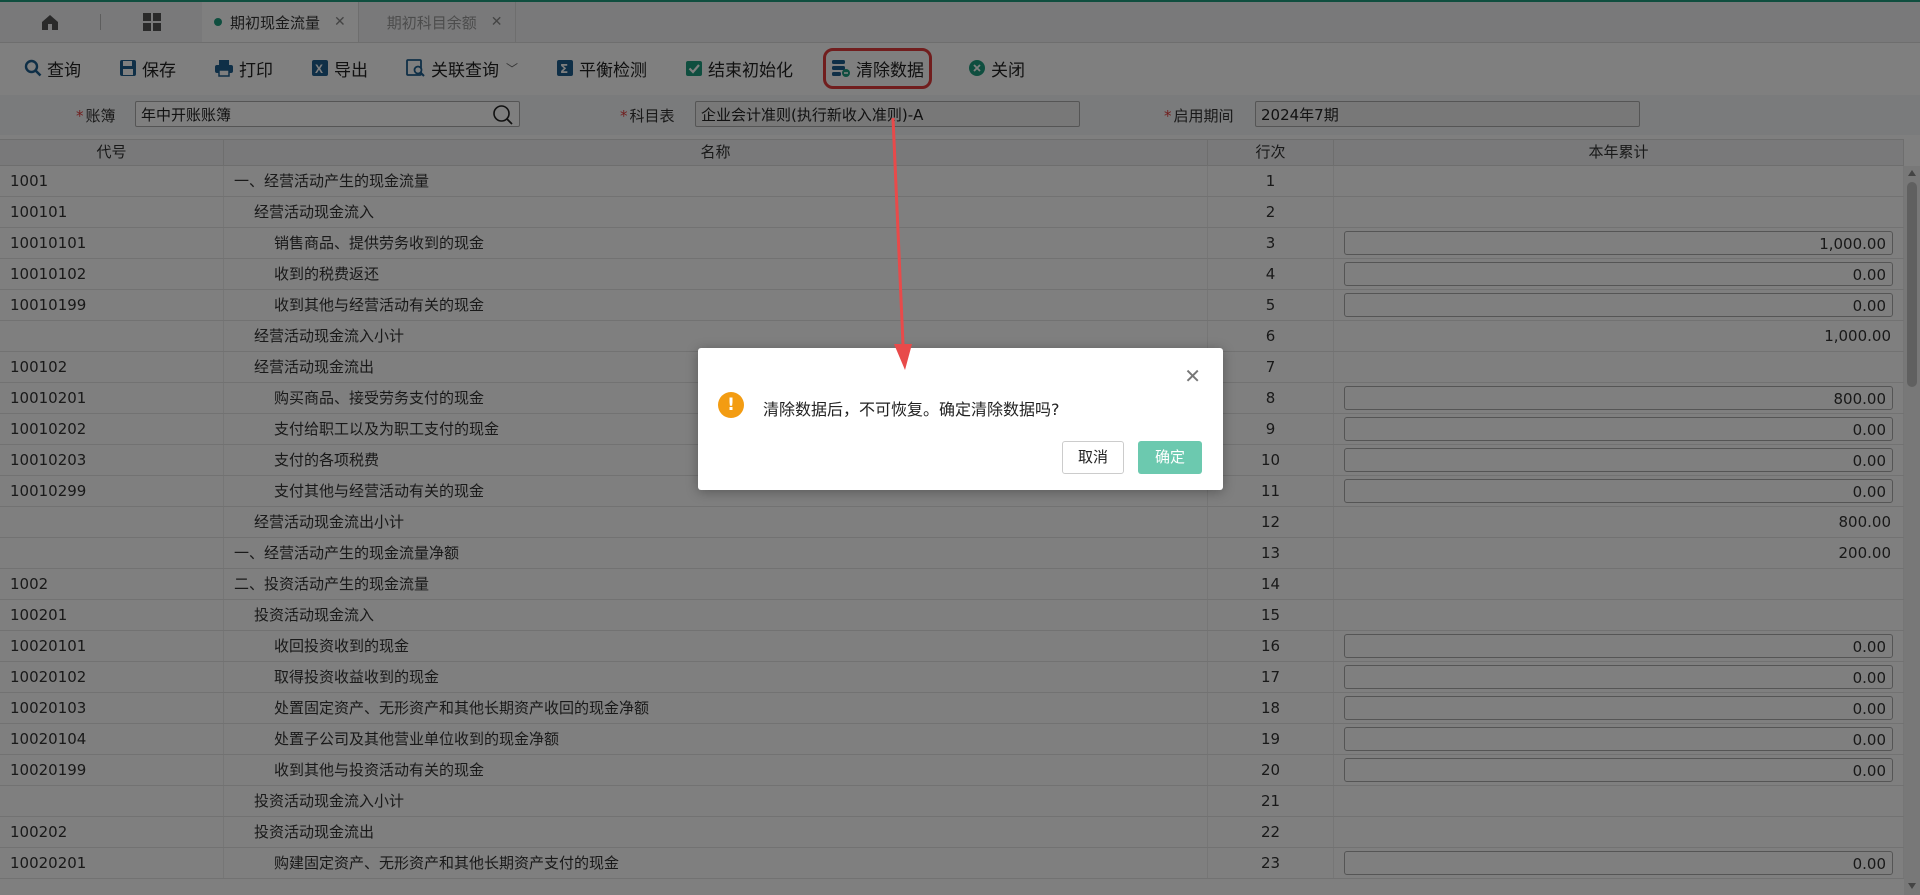 This screenshot has height=895, width=1920. I want to click on cancel-button: 取消, so click(1093, 457).